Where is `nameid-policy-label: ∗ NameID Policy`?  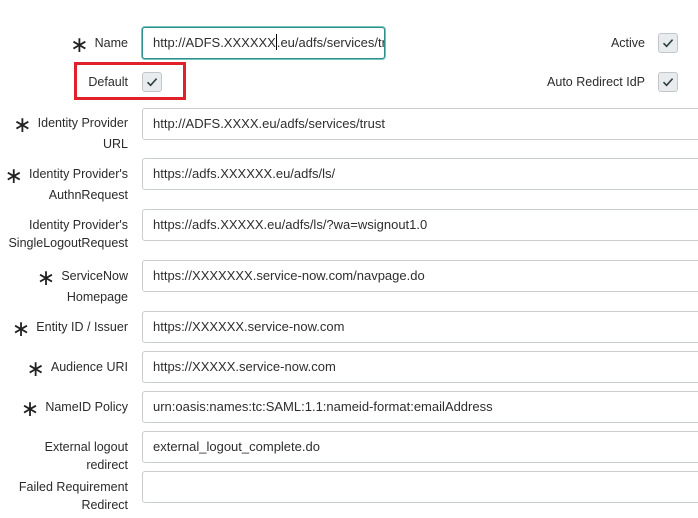
nameid-policy-label: ∗ NameID Policy is located at coordinates (74, 409).